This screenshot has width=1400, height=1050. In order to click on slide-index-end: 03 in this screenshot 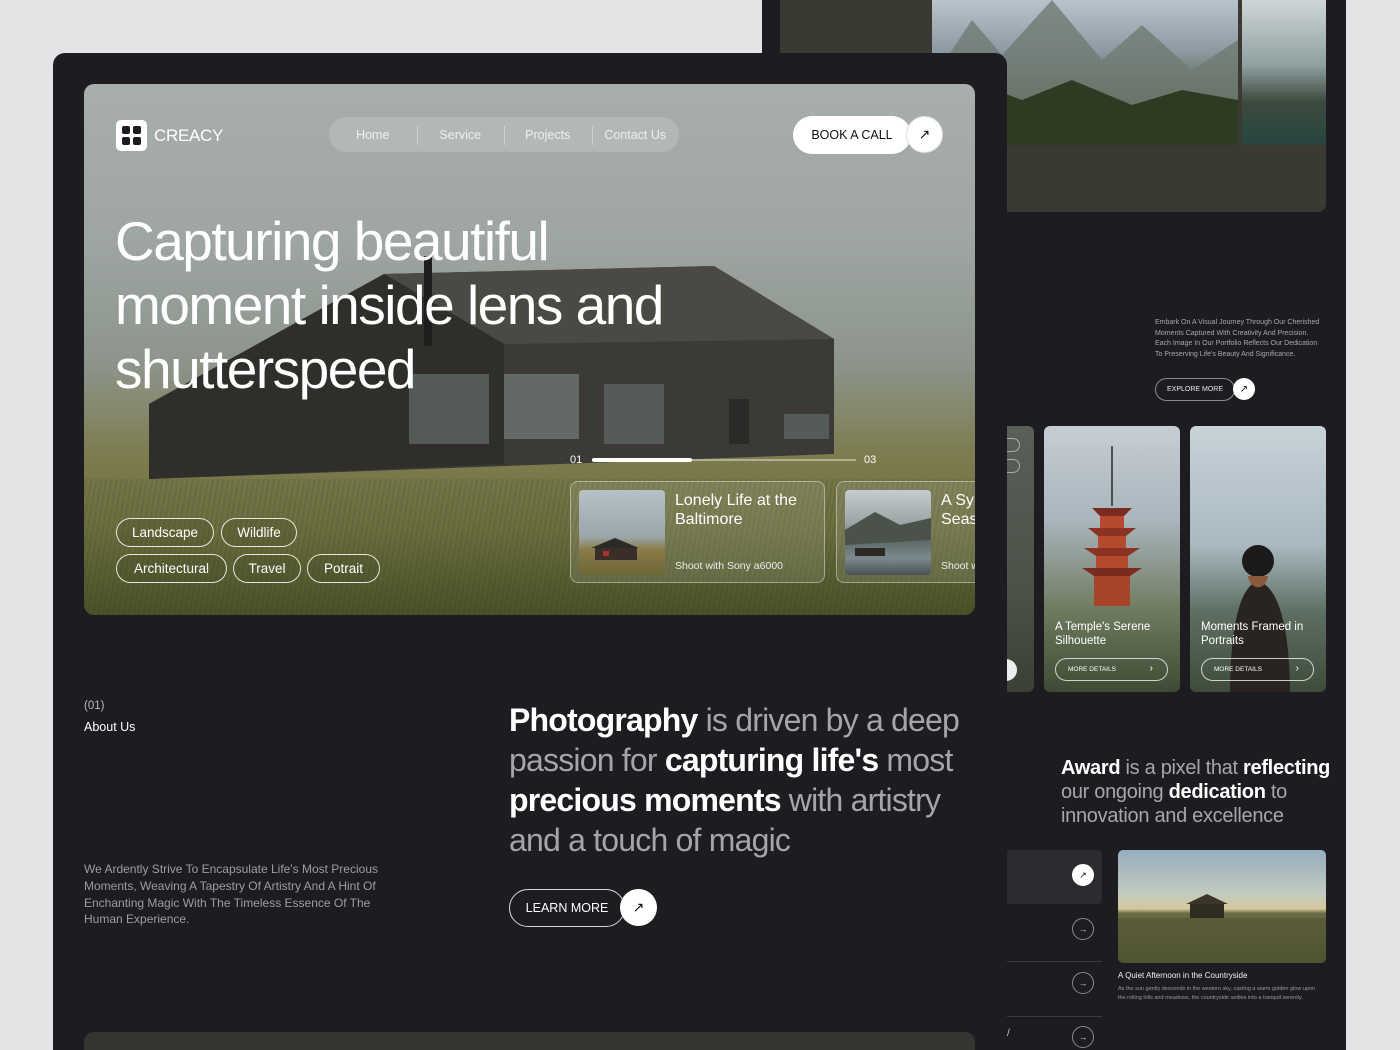, I will do `click(870, 460)`.